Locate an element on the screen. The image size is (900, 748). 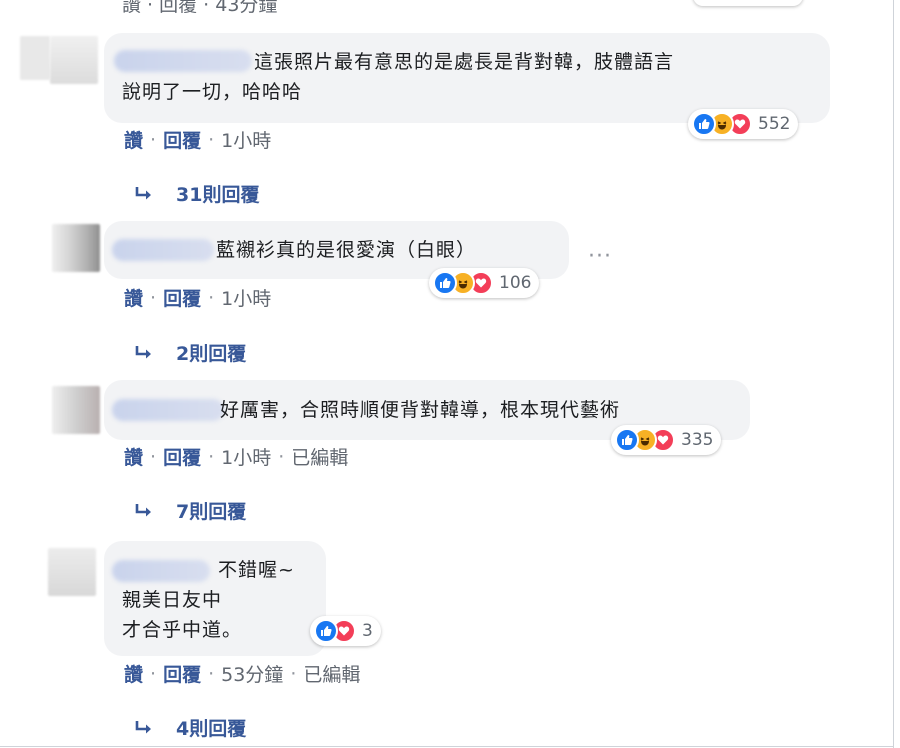
replies-count-label: 4則回覆 is located at coordinates (211, 727).